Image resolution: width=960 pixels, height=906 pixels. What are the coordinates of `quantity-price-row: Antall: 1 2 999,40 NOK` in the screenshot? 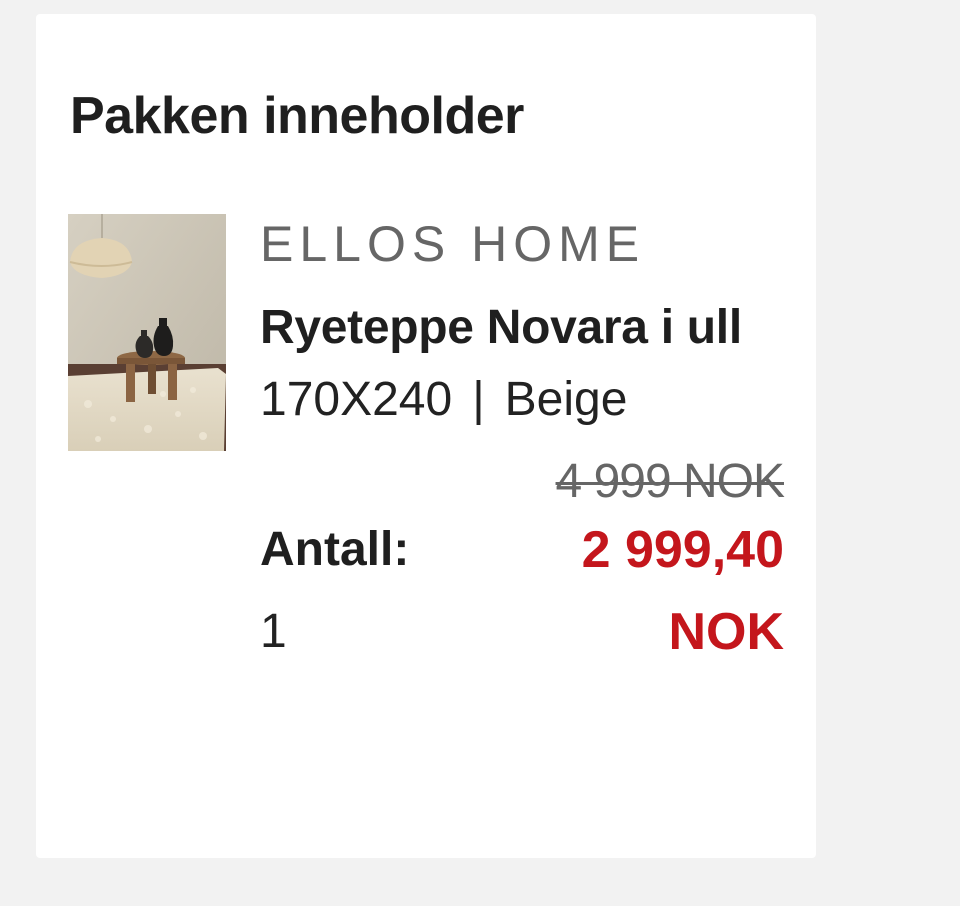 It's located at (522, 600).